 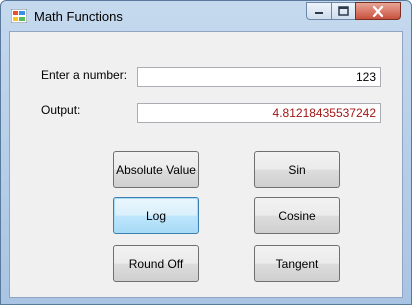 What do you see at coordinates (259, 77) in the screenshot?
I see `number-input: 123` at bounding box center [259, 77].